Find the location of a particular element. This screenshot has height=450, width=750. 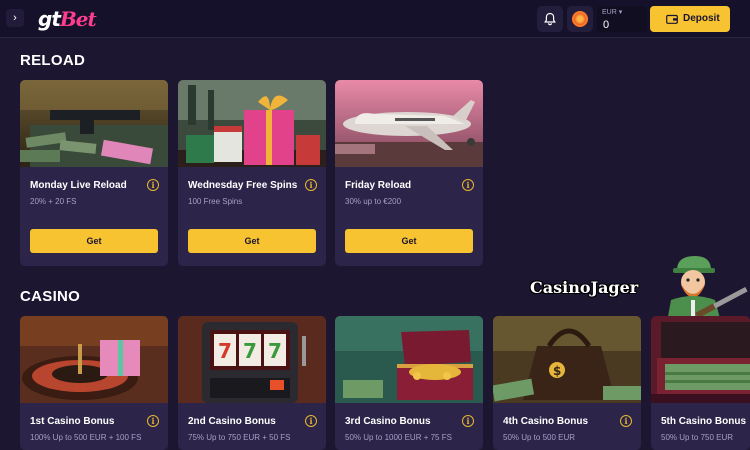

card-subtitle: 50% Up to 500 EUR is located at coordinates (539, 437).